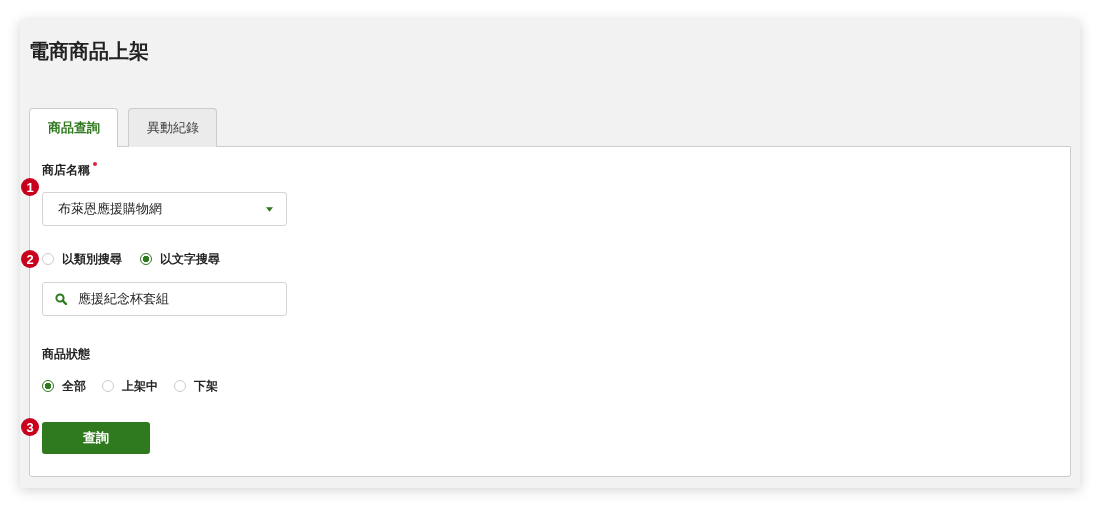  Describe the element at coordinates (66, 354) in the screenshot. I see `field-label: 商品狀態` at that location.